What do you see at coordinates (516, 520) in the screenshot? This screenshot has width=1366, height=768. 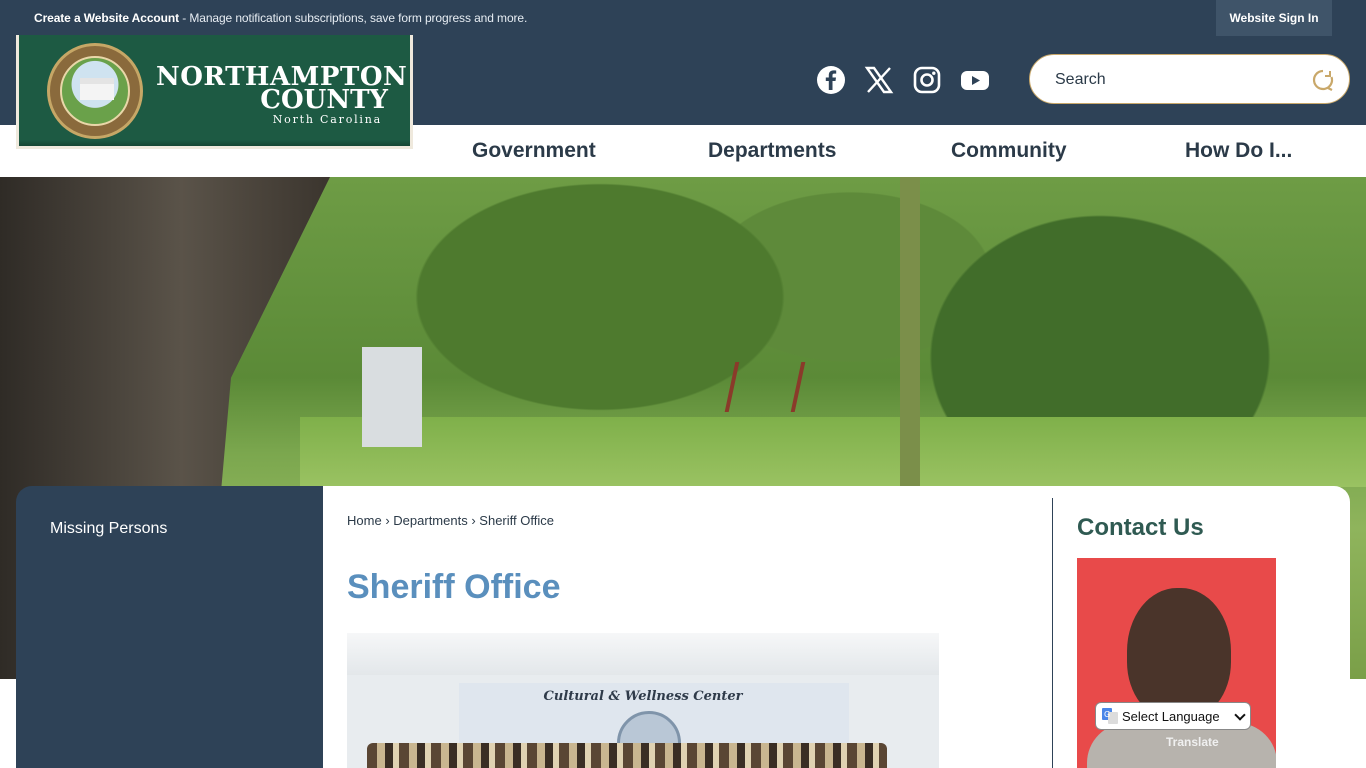 I see `breadcrumb-current: Sheriff Office` at bounding box center [516, 520].